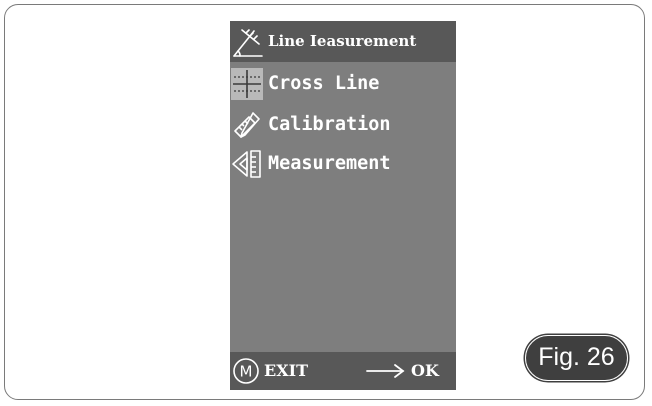 The width and height of the screenshot is (652, 406). What do you see at coordinates (324, 83) in the screenshot?
I see `menu-item-label: Cross Line` at bounding box center [324, 83].